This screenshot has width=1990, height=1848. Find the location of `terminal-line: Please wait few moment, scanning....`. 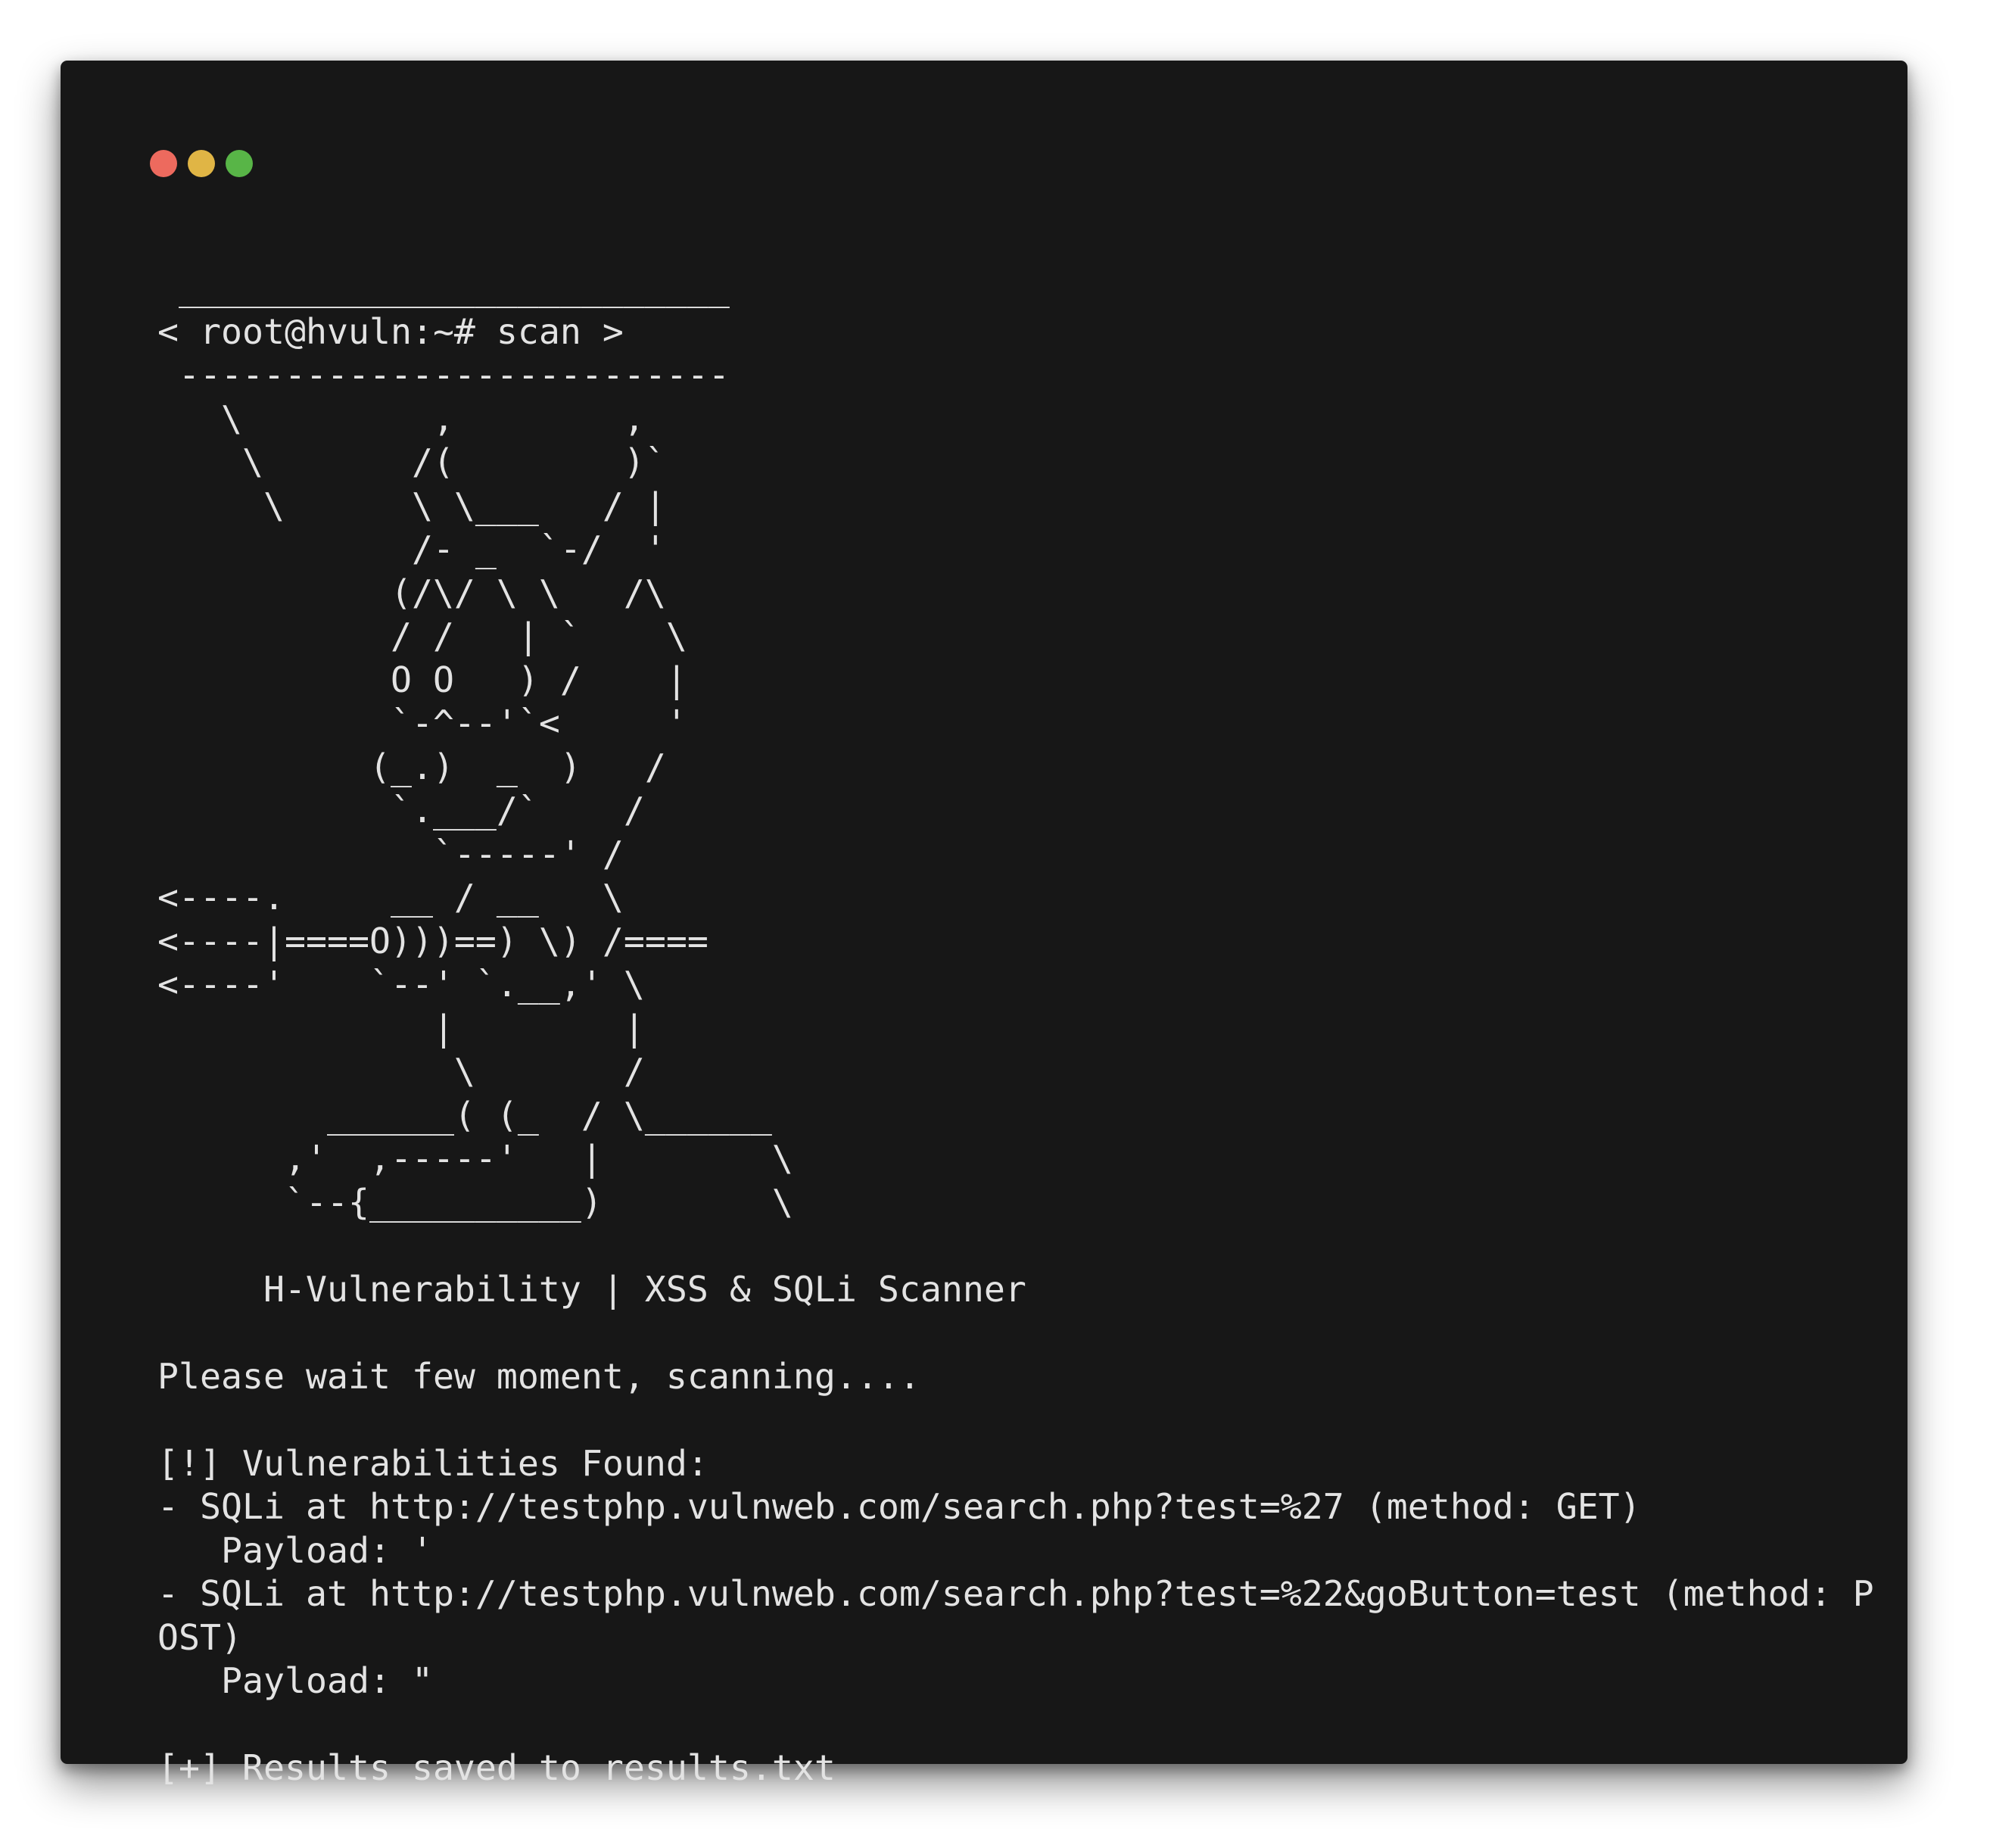

terminal-line: Please wait few moment, scanning.... is located at coordinates (538, 1376).